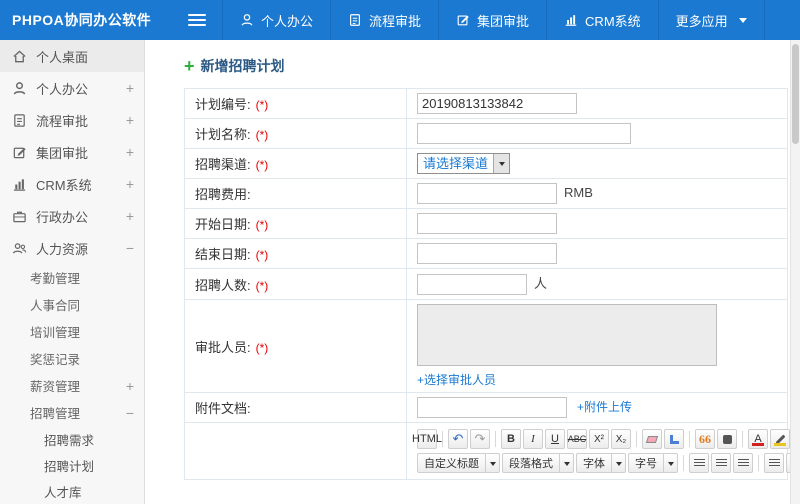  What do you see at coordinates (223, 164) in the screenshot?
I see `field-label: 招聘渠道:` at bounding box center [223, 164].